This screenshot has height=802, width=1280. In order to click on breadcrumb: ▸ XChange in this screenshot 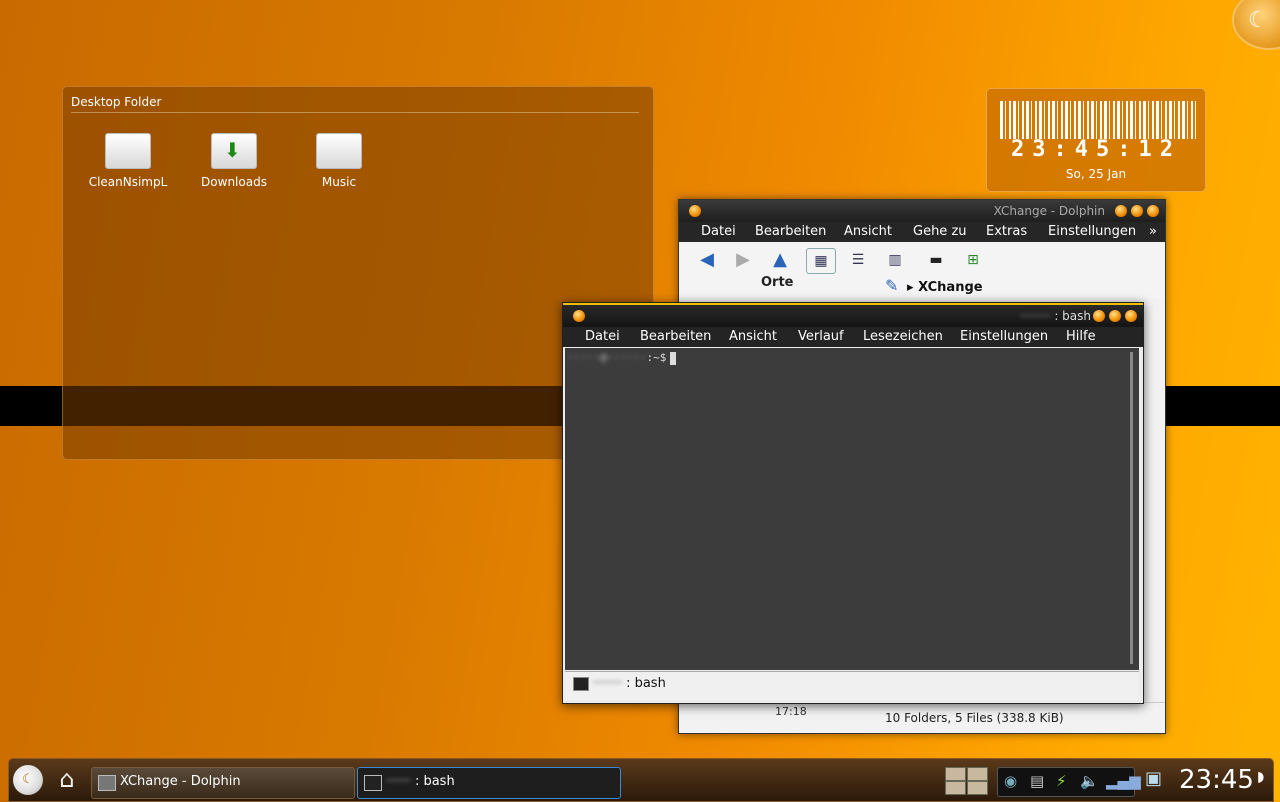, I will do `click(945, 287)`.